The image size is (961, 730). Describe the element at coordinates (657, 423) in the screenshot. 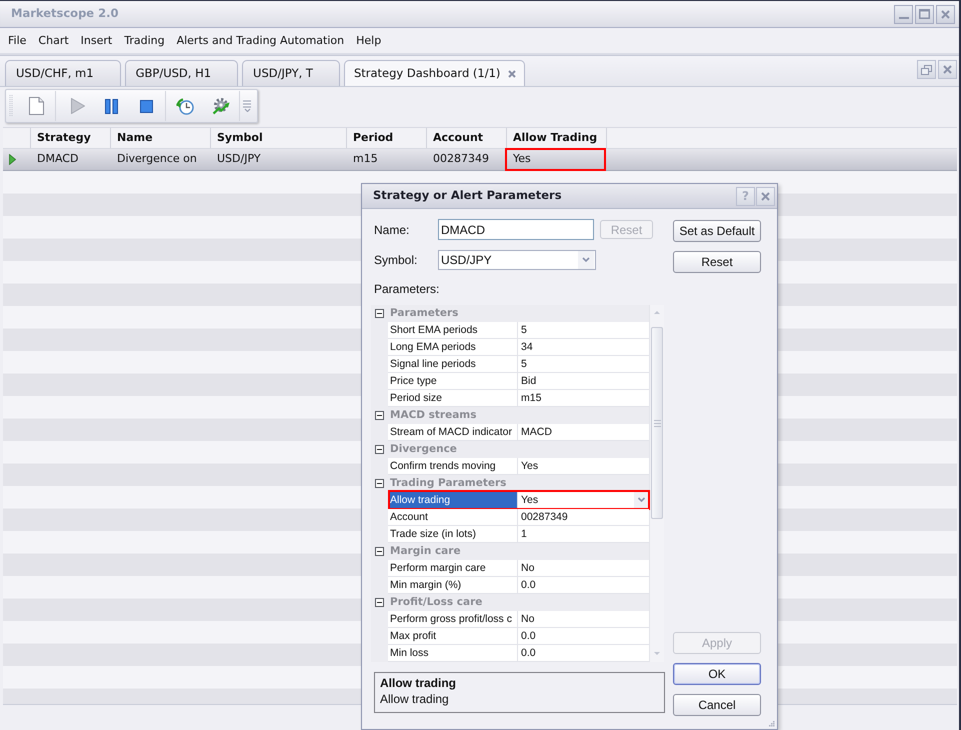

I see `scrollbar-thumb` at that location.